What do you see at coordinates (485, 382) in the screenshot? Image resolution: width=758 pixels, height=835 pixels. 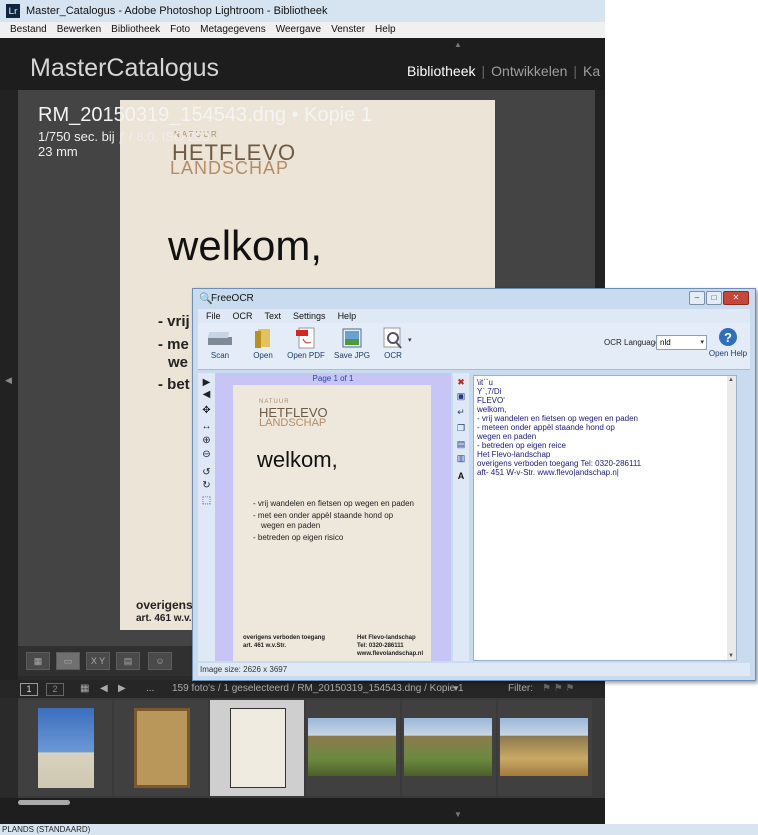 I see `ocr-text-line: \it``u` at bounding box center [485, 382].